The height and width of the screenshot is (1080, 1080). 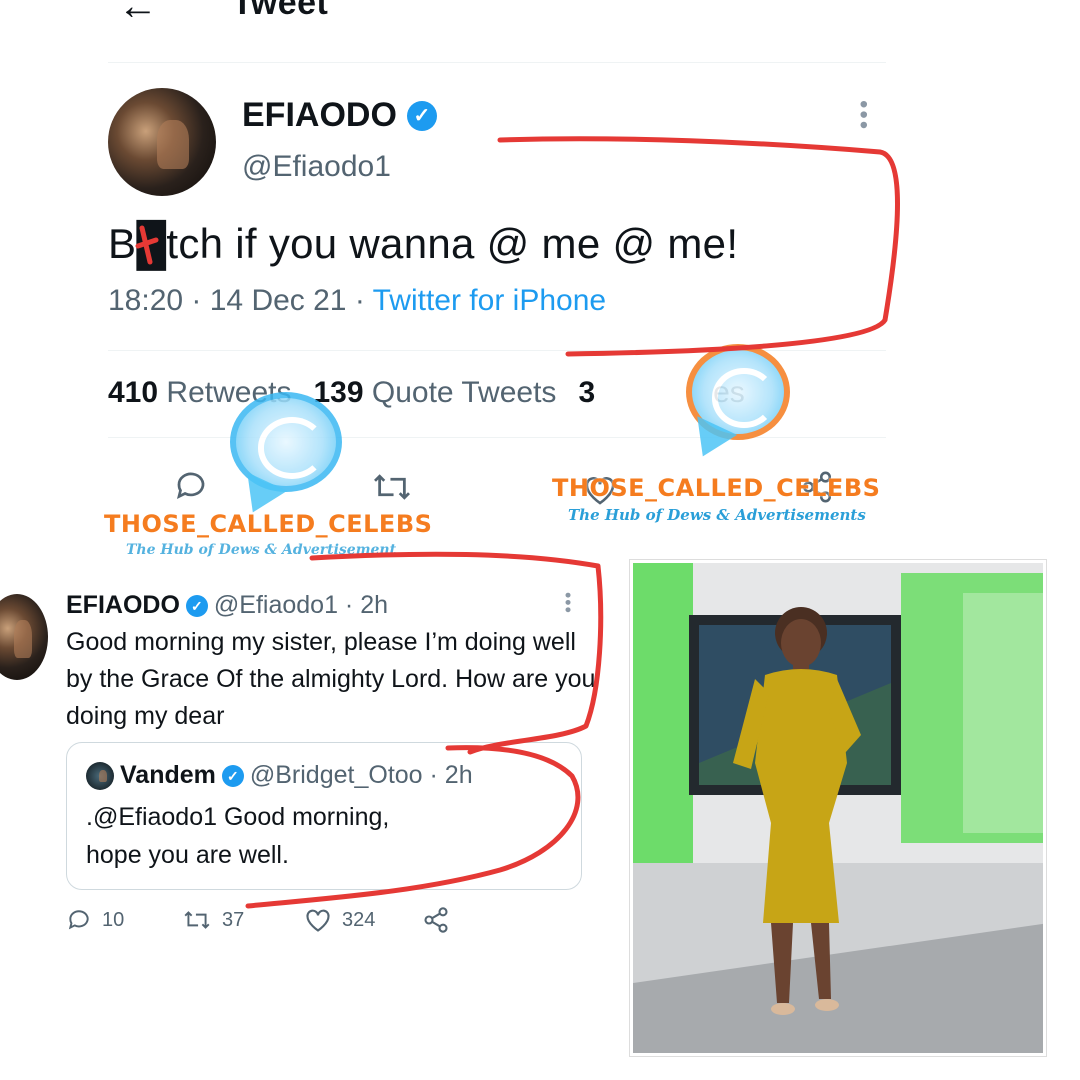 What do you see at coordinates (413, 827) in the screenshot?
I see `annotation-bracket-quote` at bounding box center [413, 827].